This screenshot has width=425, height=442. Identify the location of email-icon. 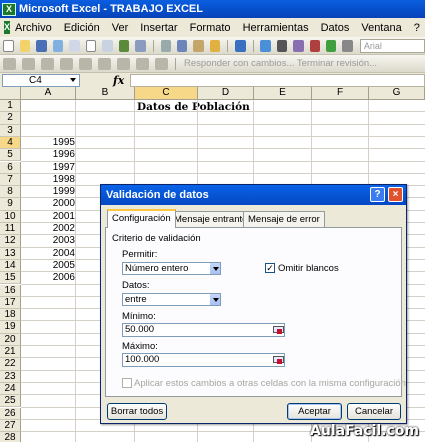
(74, 45).